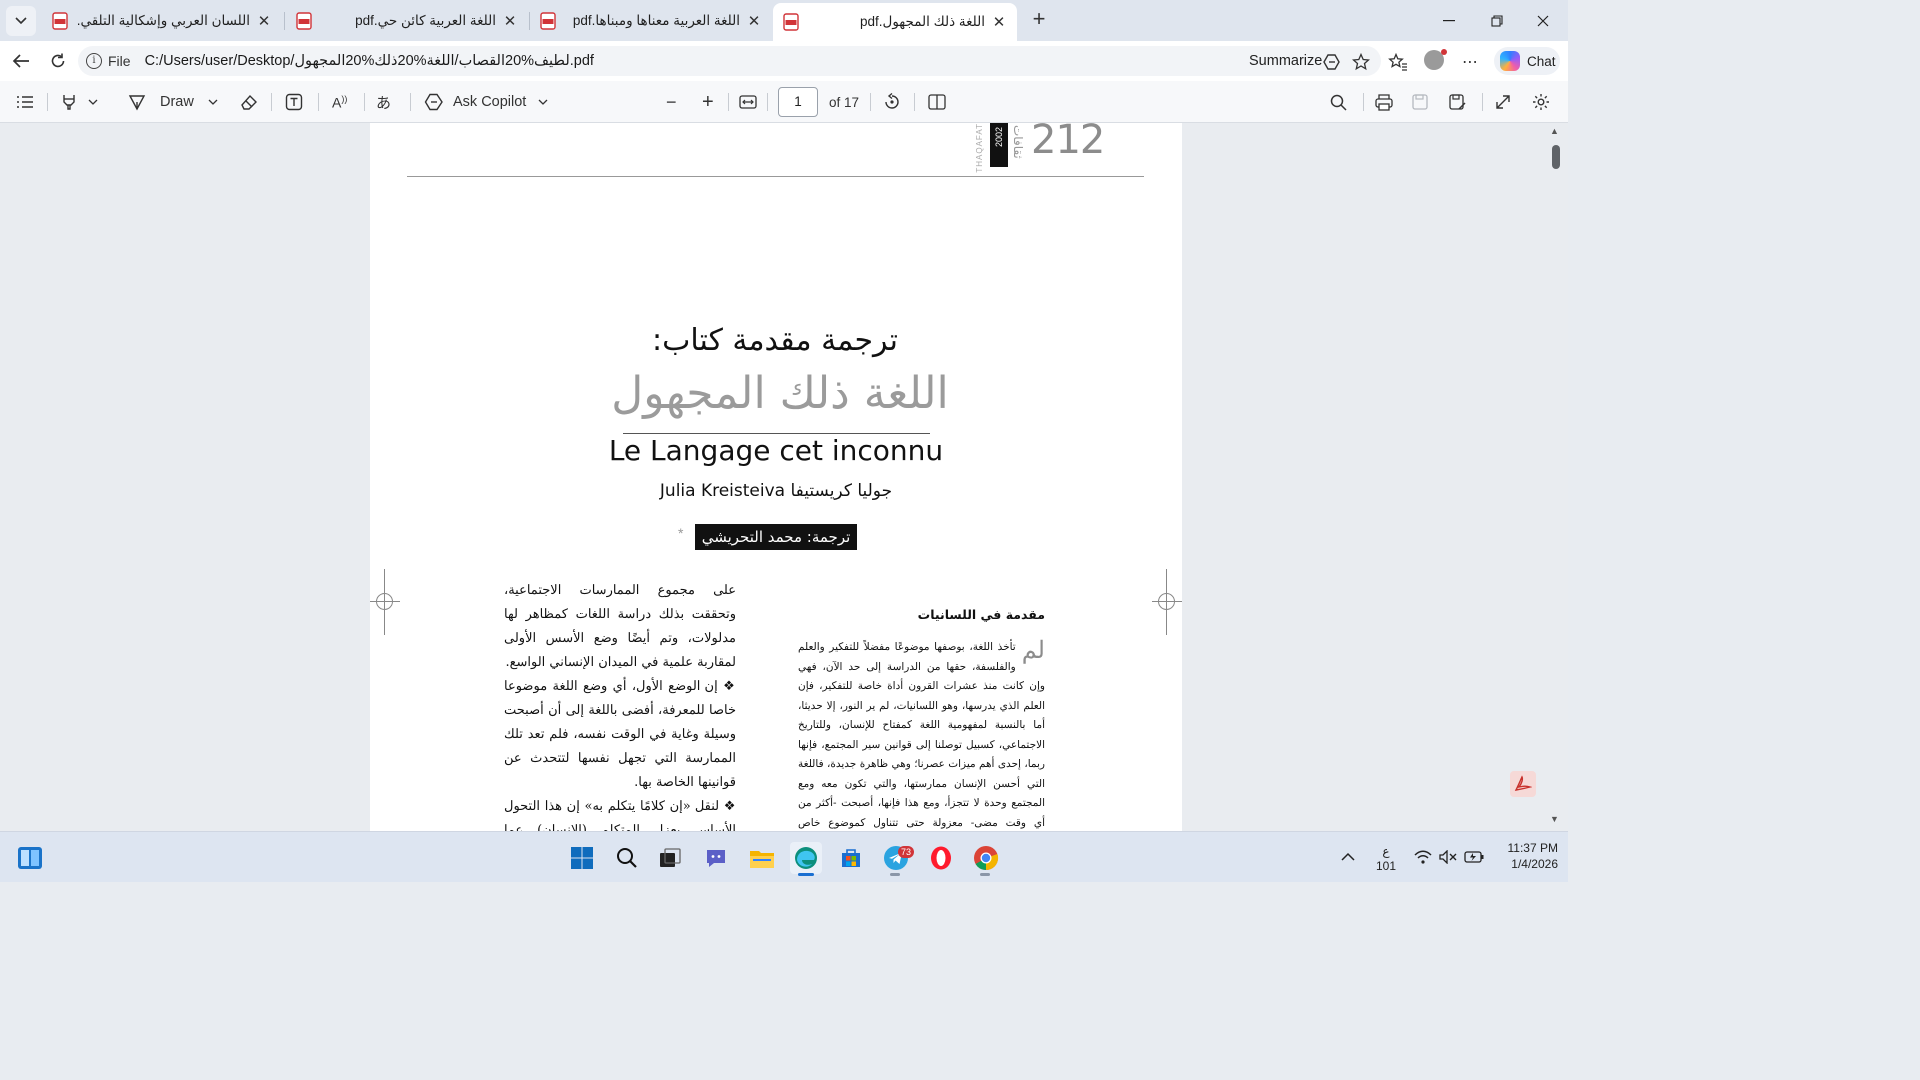 The width and height of the screenshot is (1920, 1080). What do you see at coordinates (1510, 61) in the screenshot?
I see `copilot-icon` at bounding box center [1510, 61].